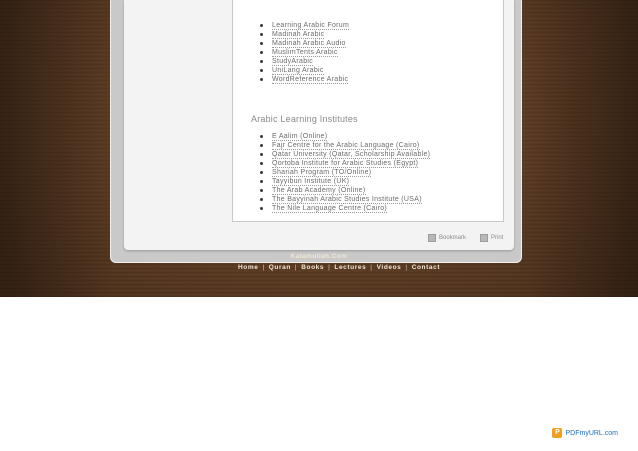 The image size is (638, 451). What do you see at coordinates (472, 238) in the screenshot?
I see `page-toolbar: Bookmark Print` at bounding box center [472, 238].